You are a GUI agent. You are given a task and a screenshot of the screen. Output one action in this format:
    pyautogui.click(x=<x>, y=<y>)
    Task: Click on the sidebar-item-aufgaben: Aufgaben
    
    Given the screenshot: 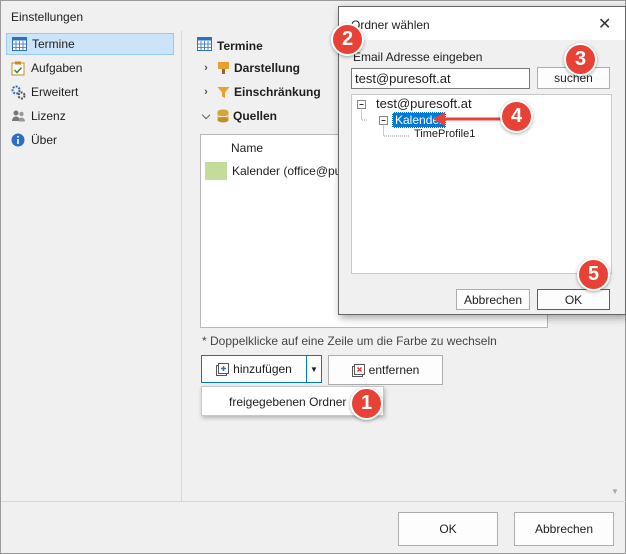 What is the action you would take?
    pyautogui.click(x=90, y=68)
    